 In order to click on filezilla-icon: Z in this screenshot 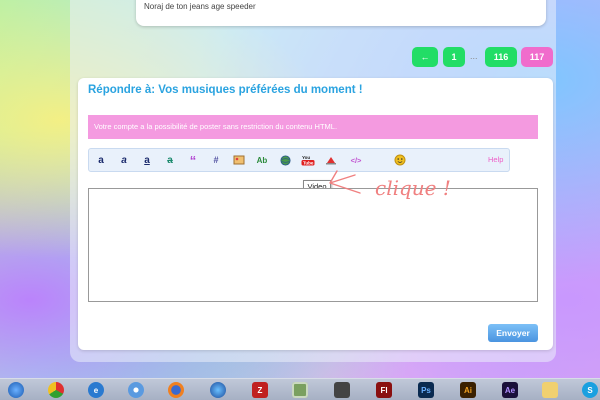, I will do `click(260, 390)`.